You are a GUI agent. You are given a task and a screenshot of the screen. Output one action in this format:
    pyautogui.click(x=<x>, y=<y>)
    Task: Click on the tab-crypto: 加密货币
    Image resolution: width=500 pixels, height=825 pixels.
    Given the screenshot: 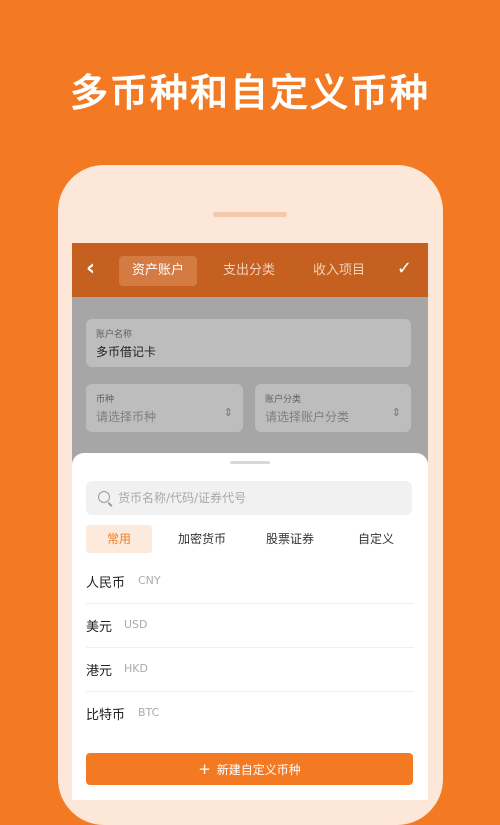 What is the action you would take?
    pyautogui.click(x=202, y=539)
    